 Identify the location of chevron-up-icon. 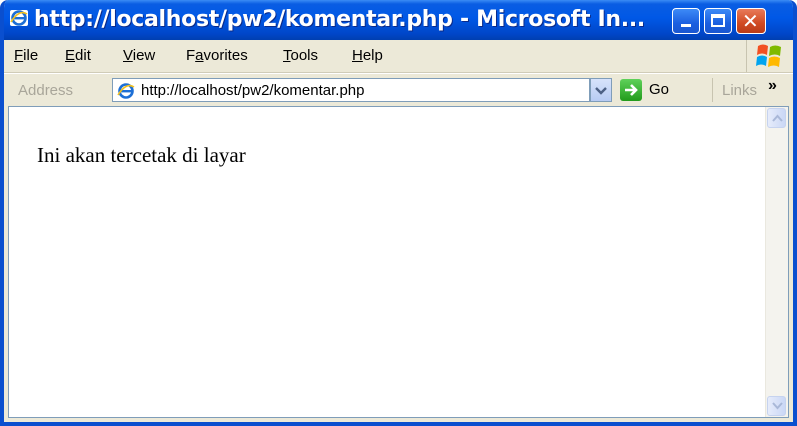
(777, 118).